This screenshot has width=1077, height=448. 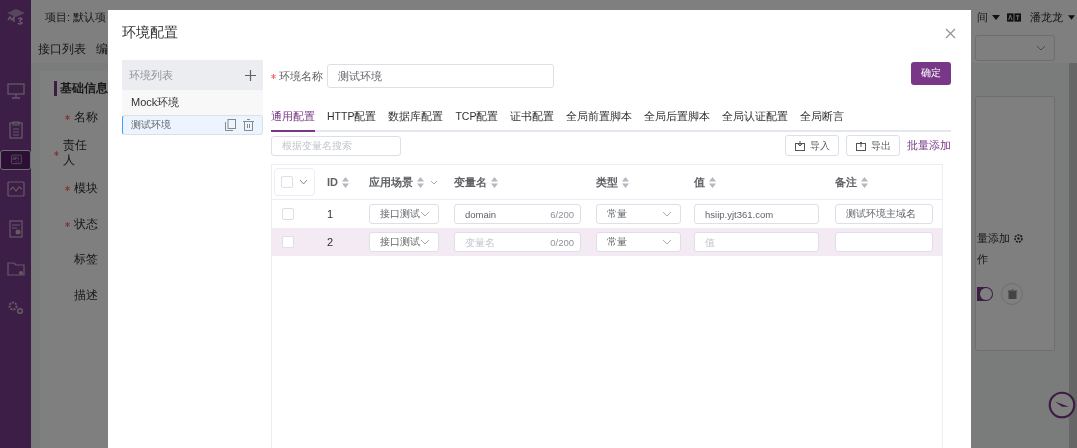 I want to click on variable-name-input: domain, so click(x=495, y=214).